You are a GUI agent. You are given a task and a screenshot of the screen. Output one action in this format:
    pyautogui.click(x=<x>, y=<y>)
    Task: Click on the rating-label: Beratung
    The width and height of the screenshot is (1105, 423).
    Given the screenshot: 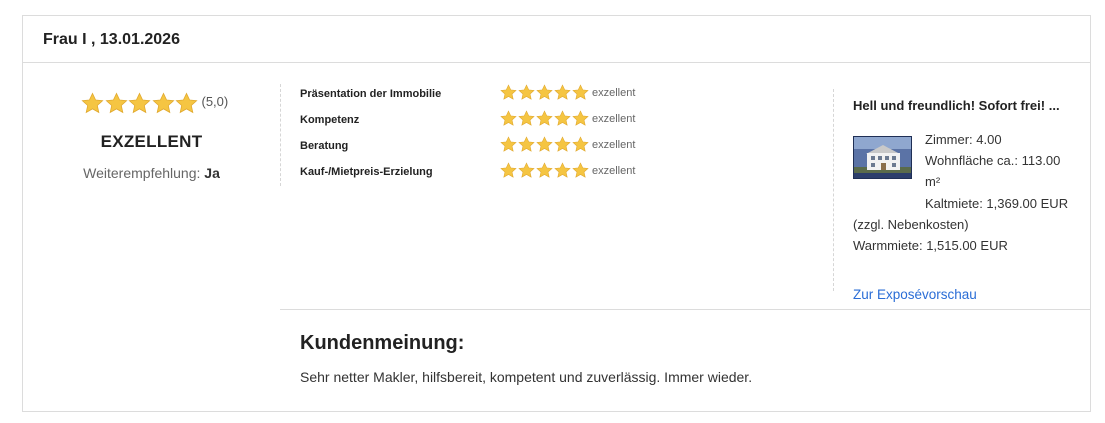 What is the action you would take?
    pyautogui.click(x=324, y=146)
    